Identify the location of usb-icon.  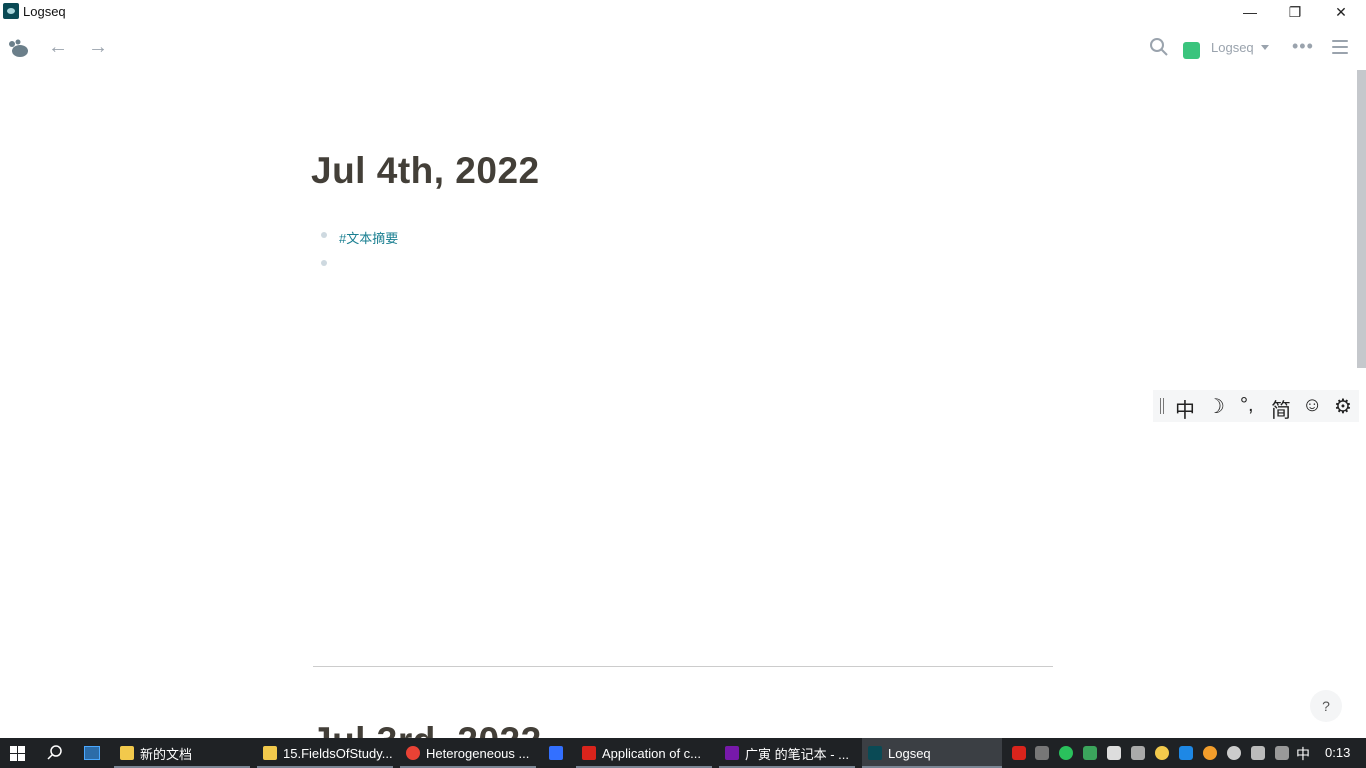
(1138, 753).